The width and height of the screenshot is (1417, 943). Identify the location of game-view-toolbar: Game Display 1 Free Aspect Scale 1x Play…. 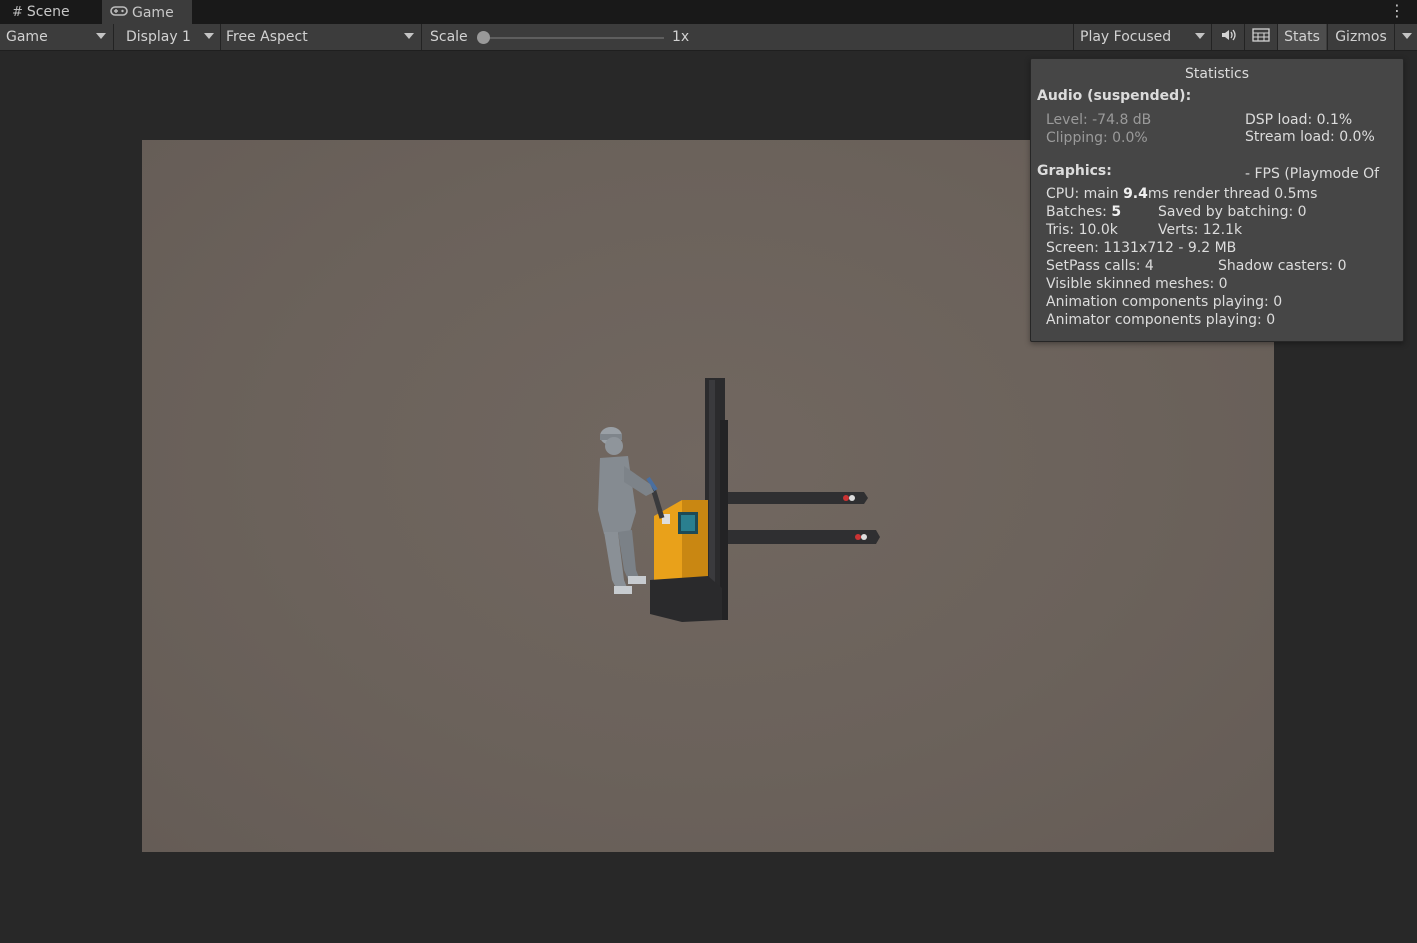
(708, 37).